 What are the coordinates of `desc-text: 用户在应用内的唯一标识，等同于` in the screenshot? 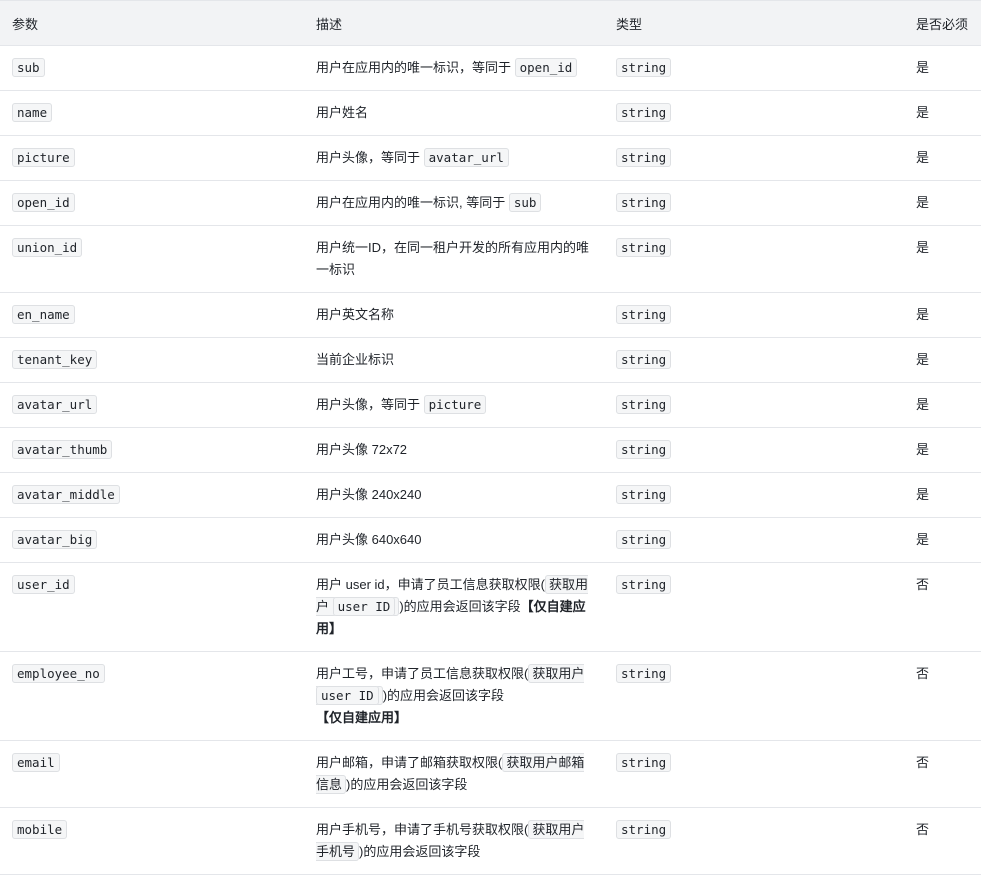 It's located at (415, 67).